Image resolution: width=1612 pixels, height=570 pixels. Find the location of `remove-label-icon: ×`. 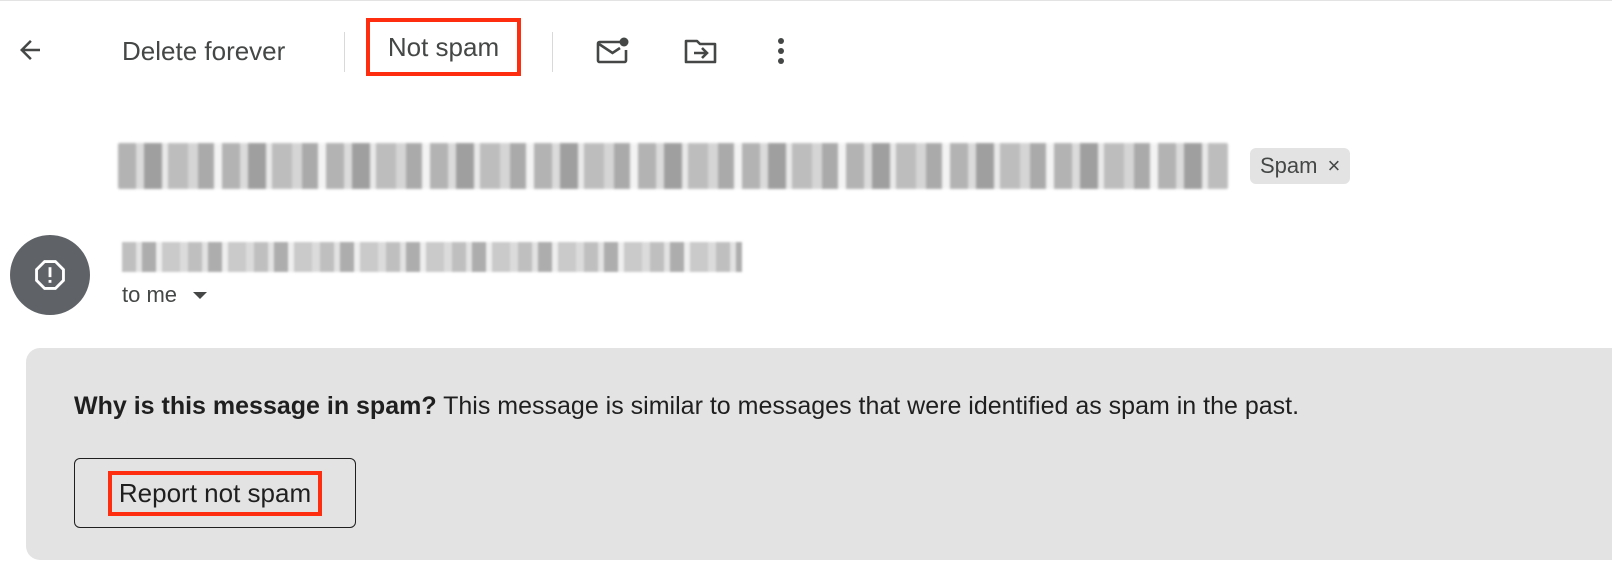

remove-label-icon: × is located at coordinates (1333, 166).